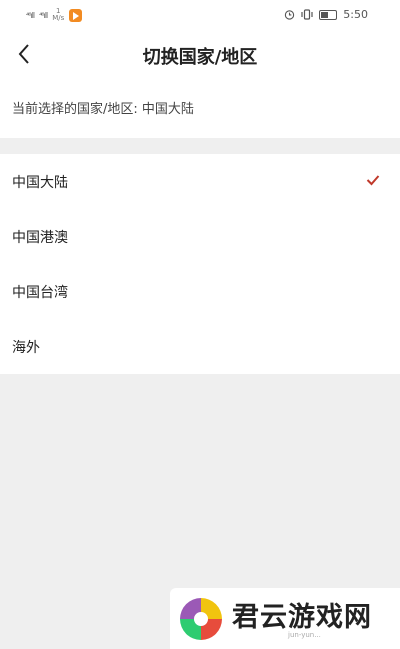 The image size is (400, 649). What do you see at coordinates (103, 109) in the screenshot?
I see `current-selection-text: 当前选择的国家/地区: 中国大陆` at bounding box center [103, 109].